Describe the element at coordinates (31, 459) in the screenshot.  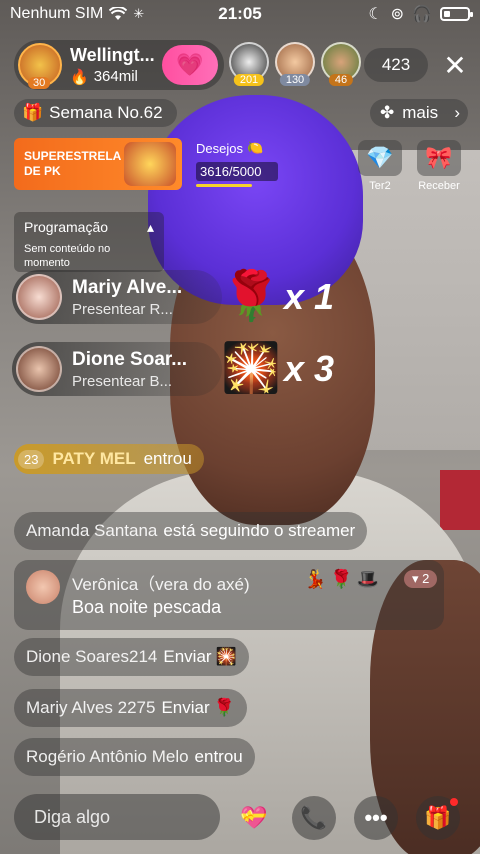
I see `entry-level: 23` at that location.